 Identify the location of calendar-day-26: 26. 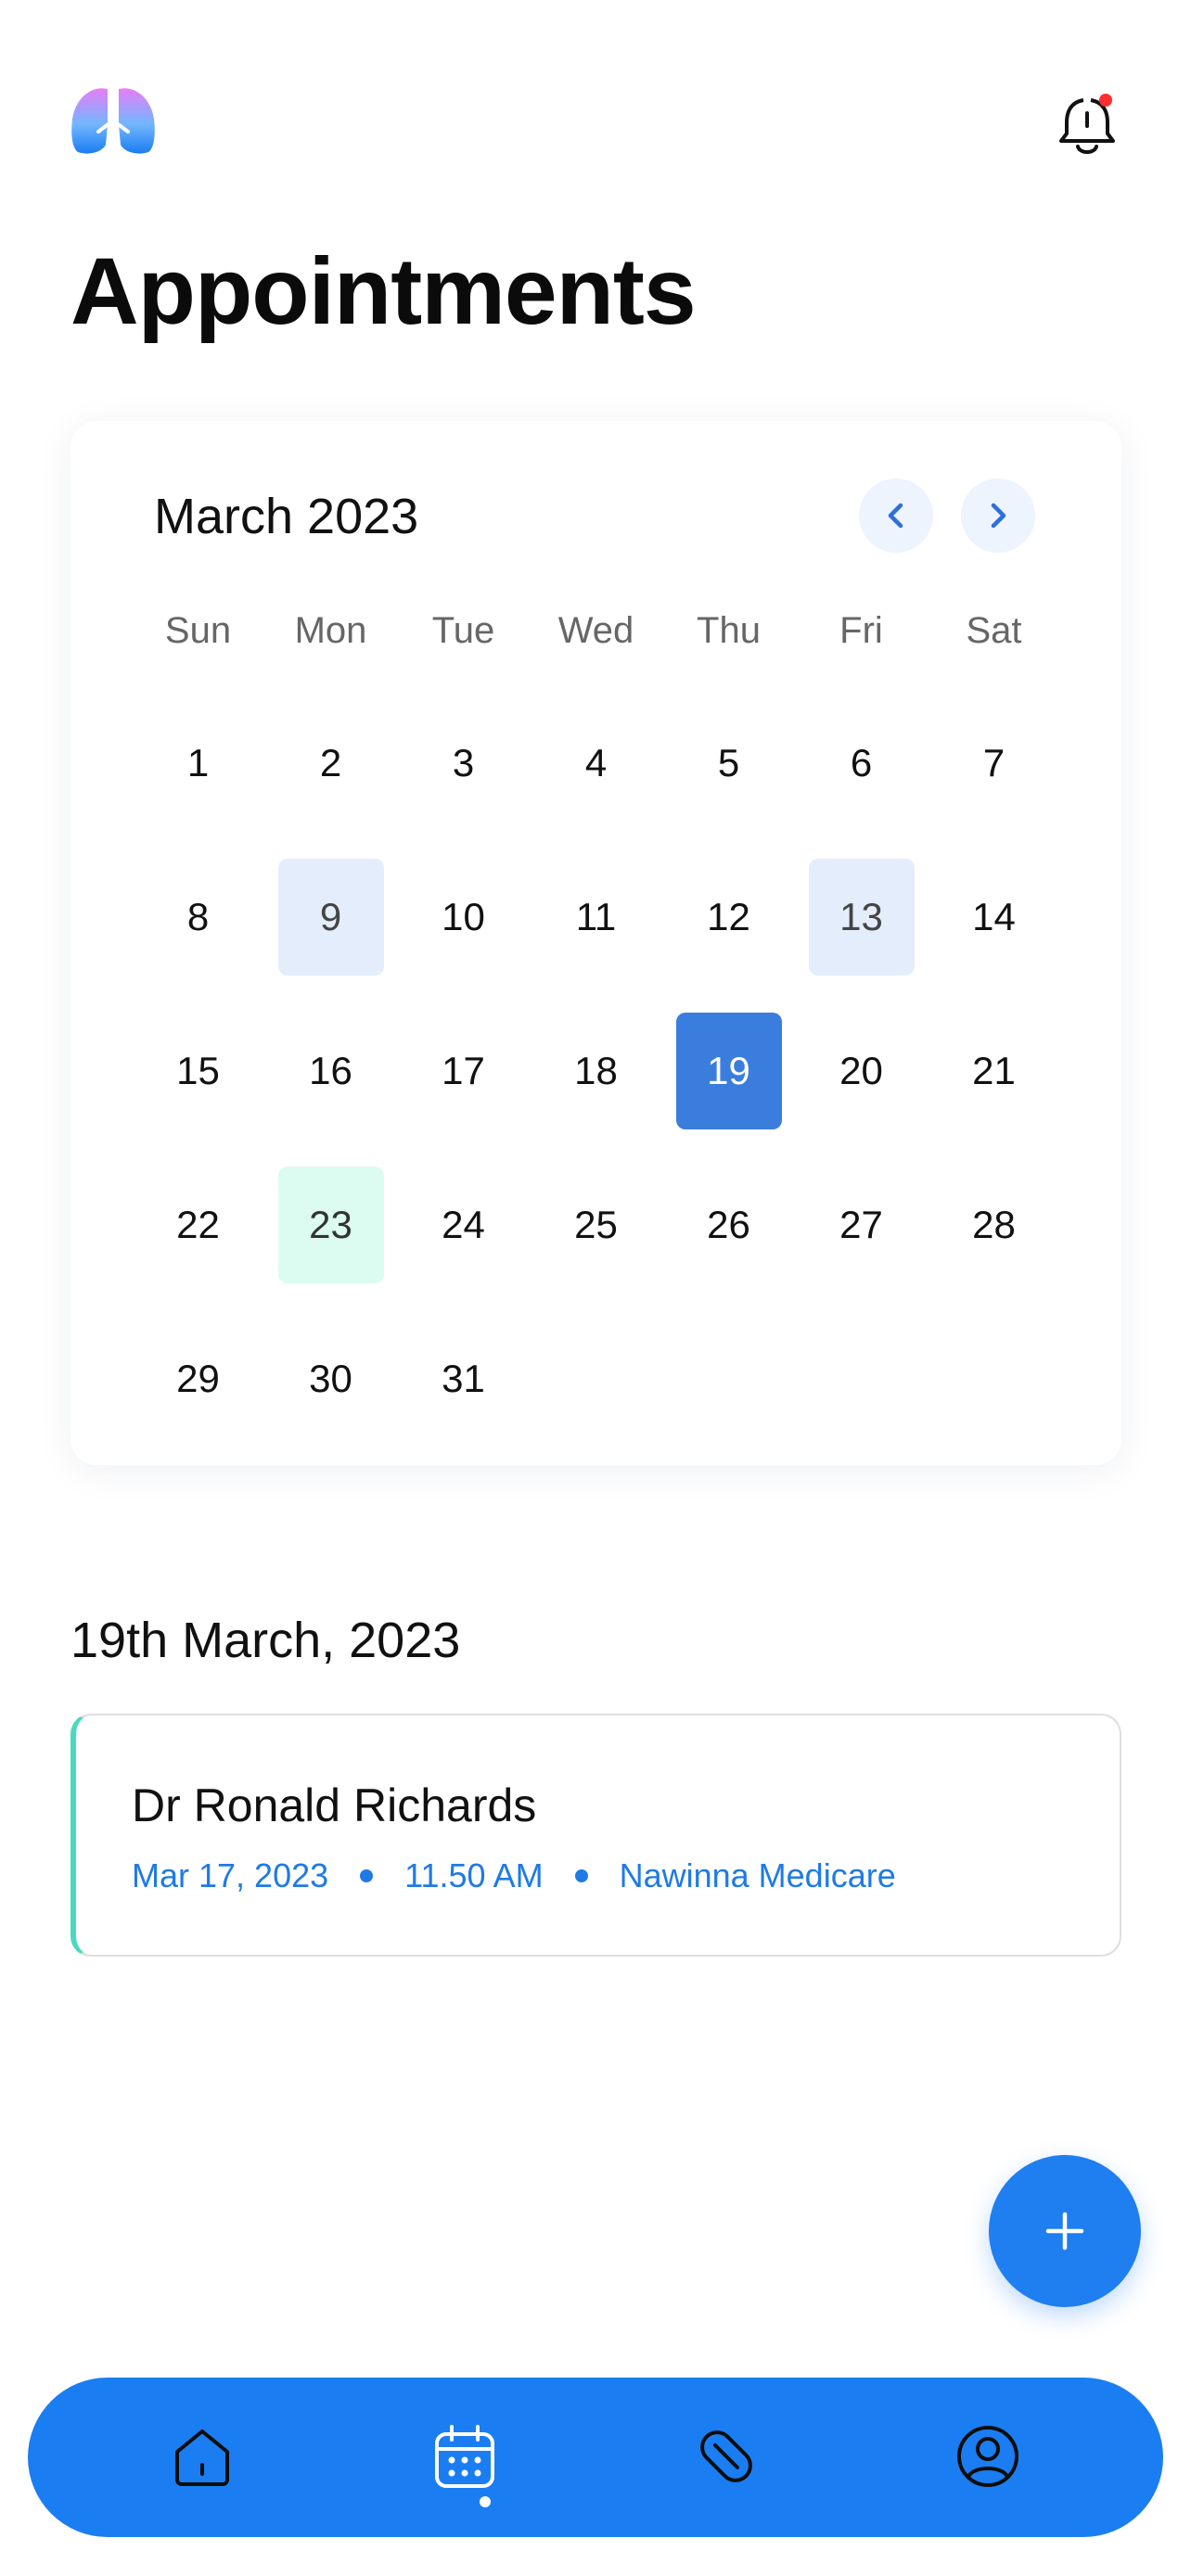
(728, 1225).